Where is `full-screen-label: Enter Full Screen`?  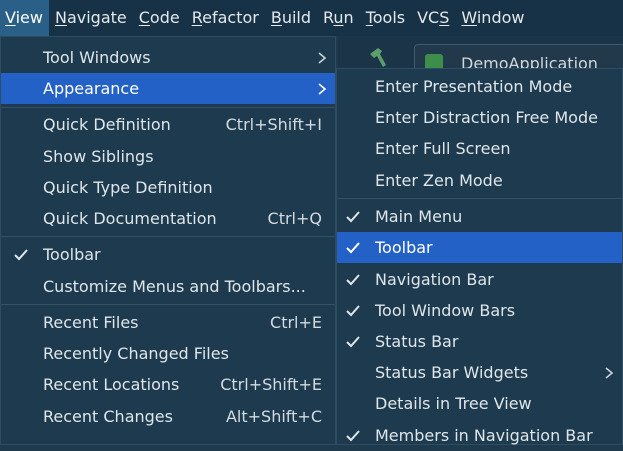
full-screen-label: Enter Full Screen is located at coordinates (443, 148).